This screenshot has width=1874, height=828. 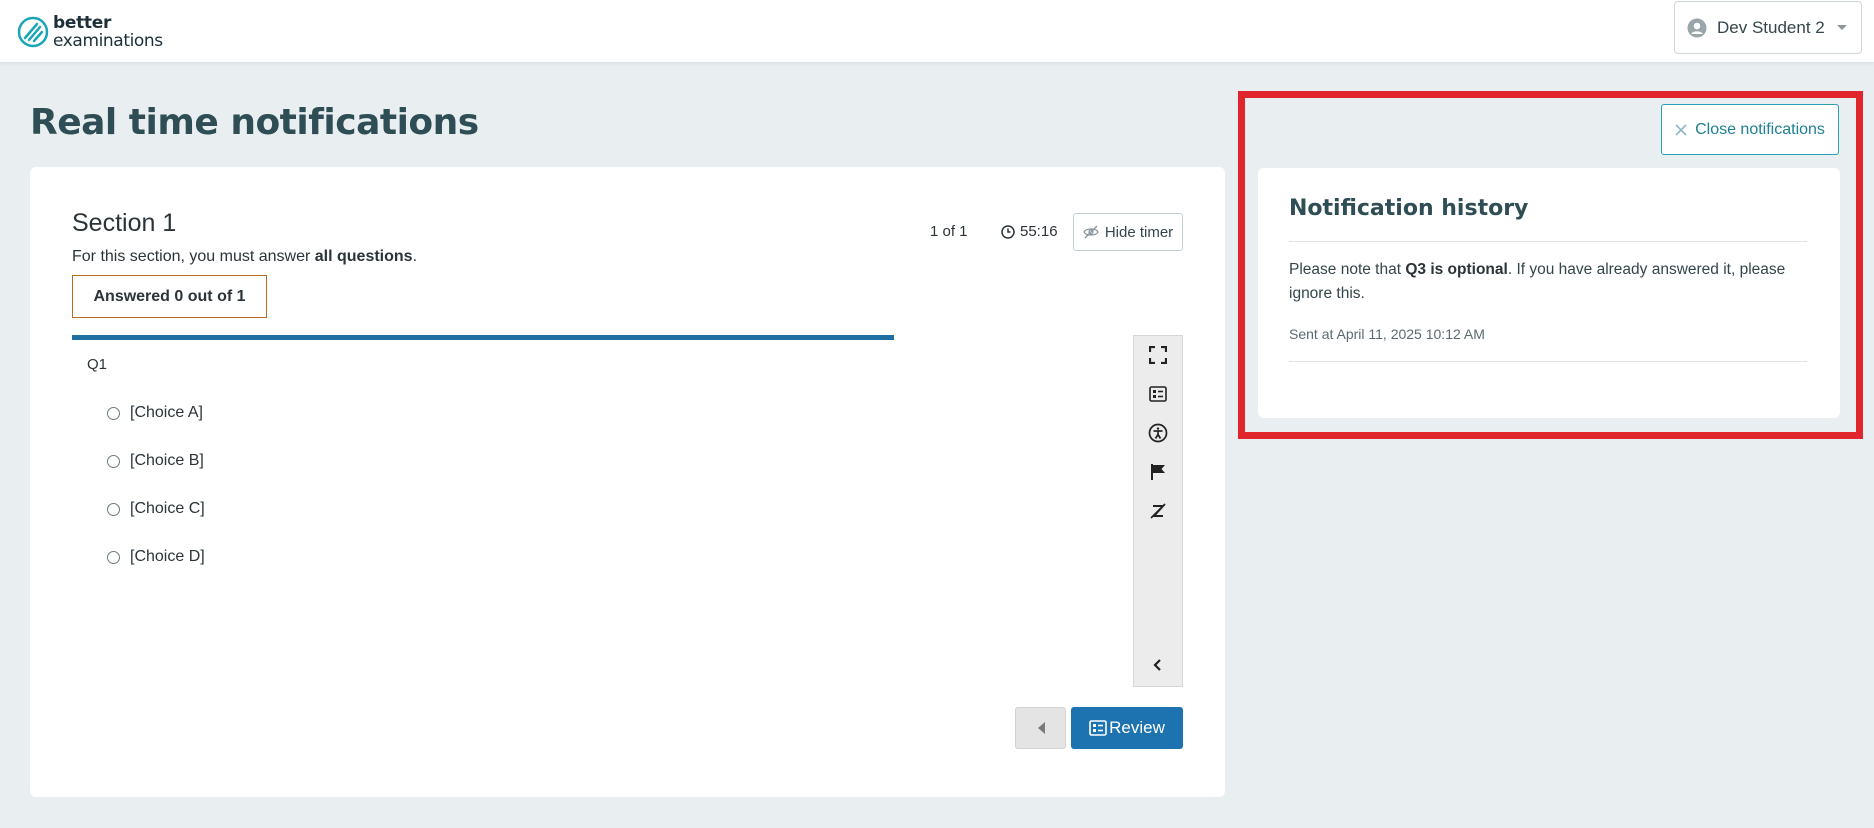 I want to click on choice-label: [Choice C], so click(x=167, y=508).